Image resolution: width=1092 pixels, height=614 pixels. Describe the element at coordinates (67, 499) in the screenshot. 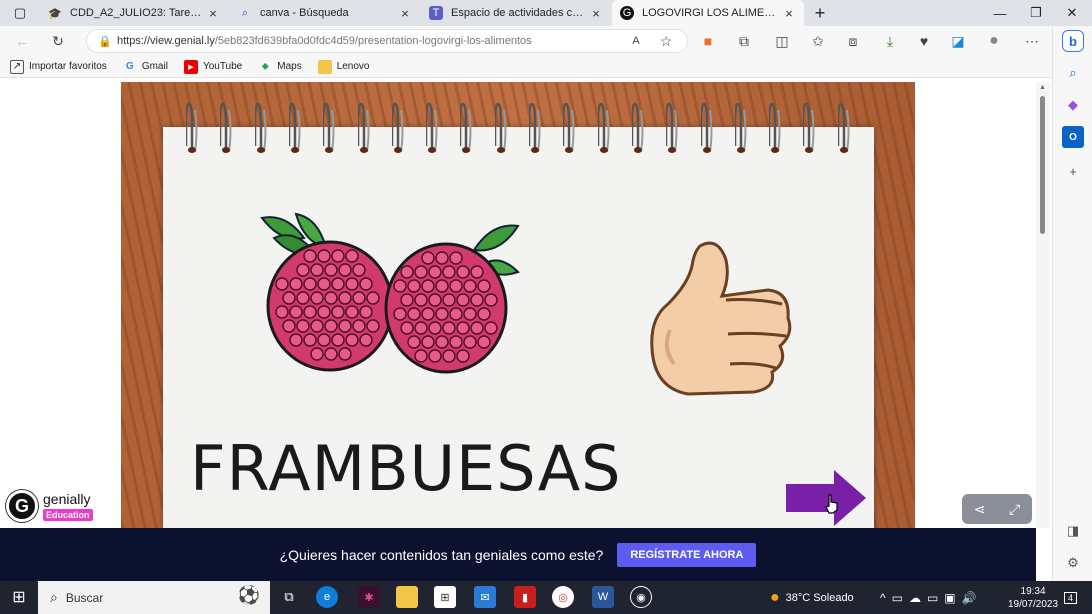

I see `brand-name: genially` at that location.